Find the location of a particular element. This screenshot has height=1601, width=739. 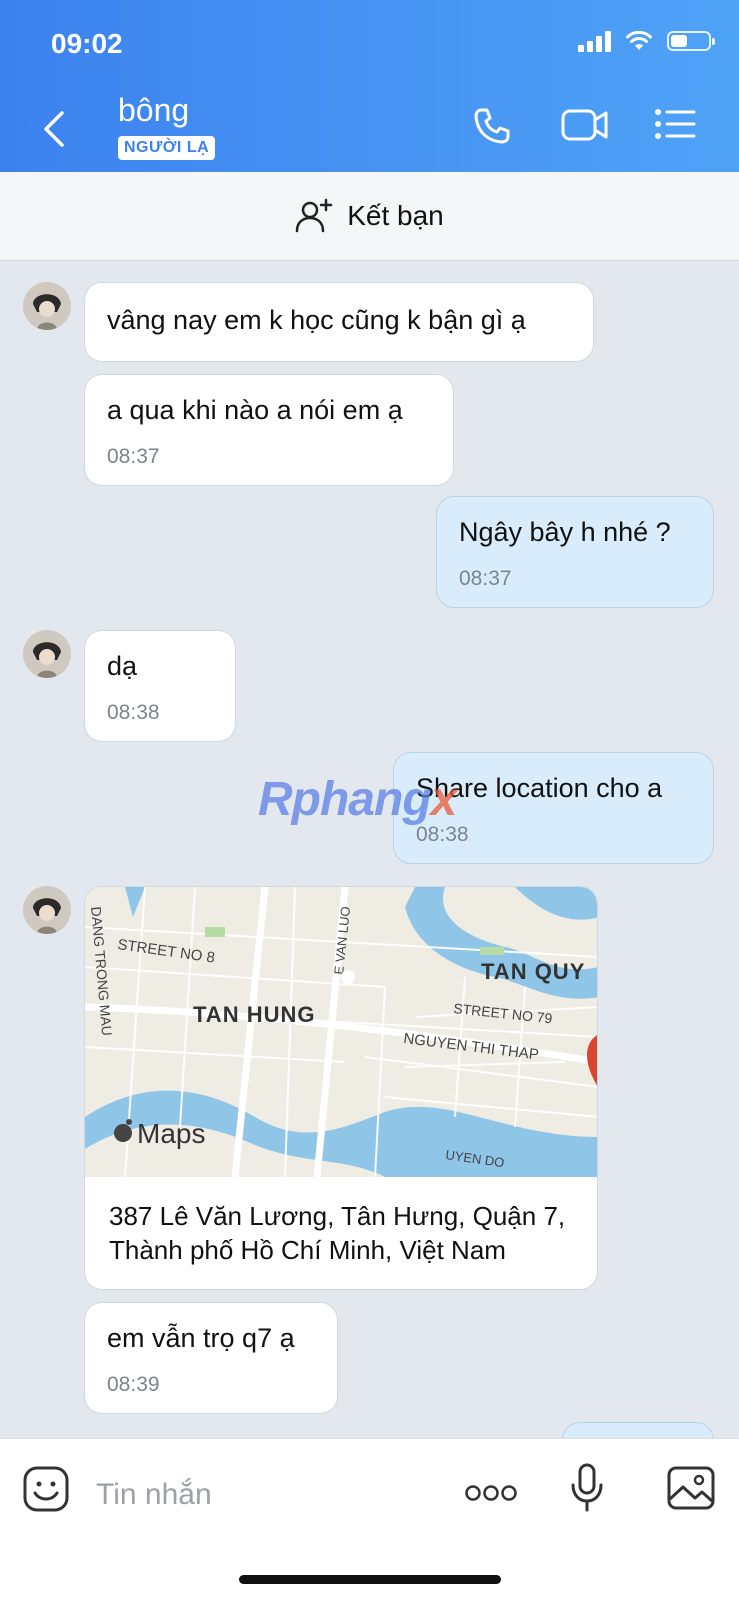

message-input is located at coordinates (261, 1495).